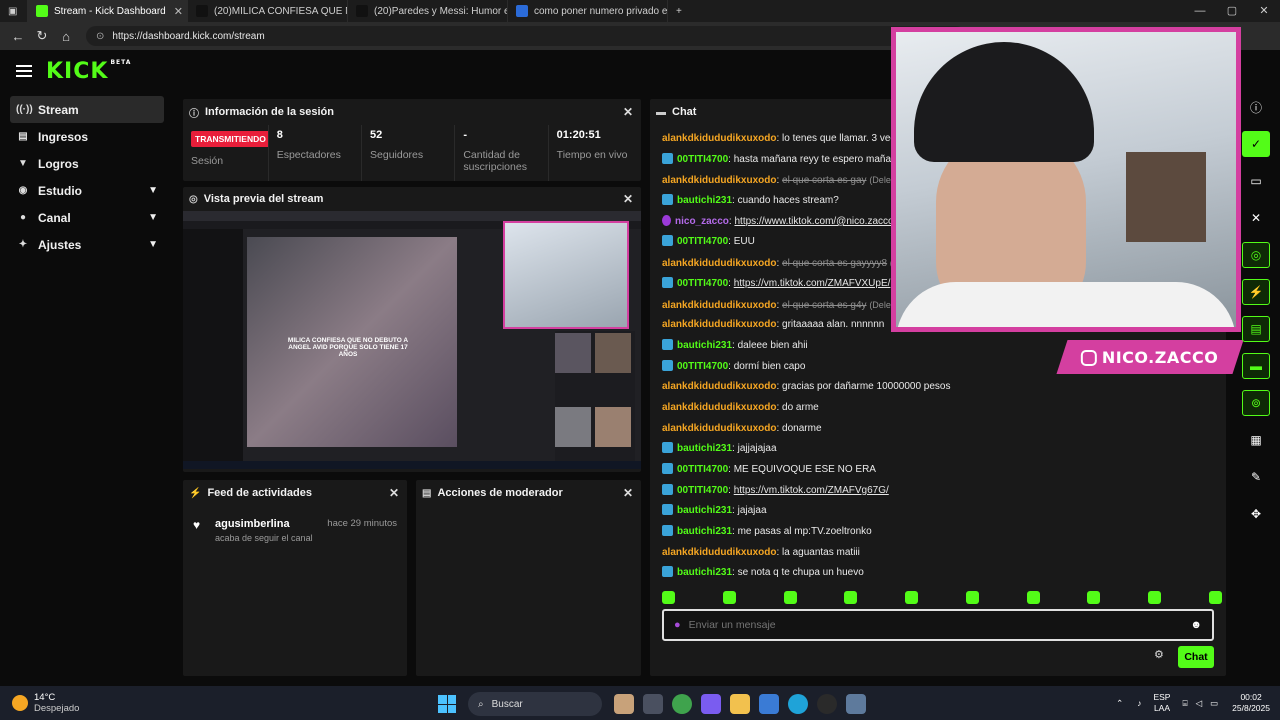  What do you see at coordinates (1256, 255) in the screenshot?
I see `preview-toggle-icon: ◎` at bounding box center [1256, 255].